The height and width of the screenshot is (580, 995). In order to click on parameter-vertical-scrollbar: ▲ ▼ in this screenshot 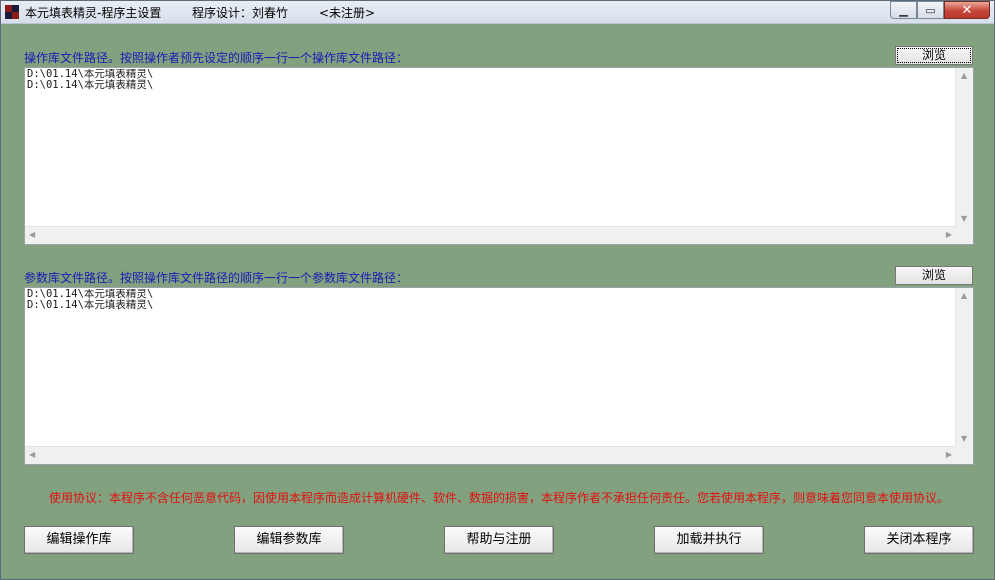, I will do `click(964, 367)`.